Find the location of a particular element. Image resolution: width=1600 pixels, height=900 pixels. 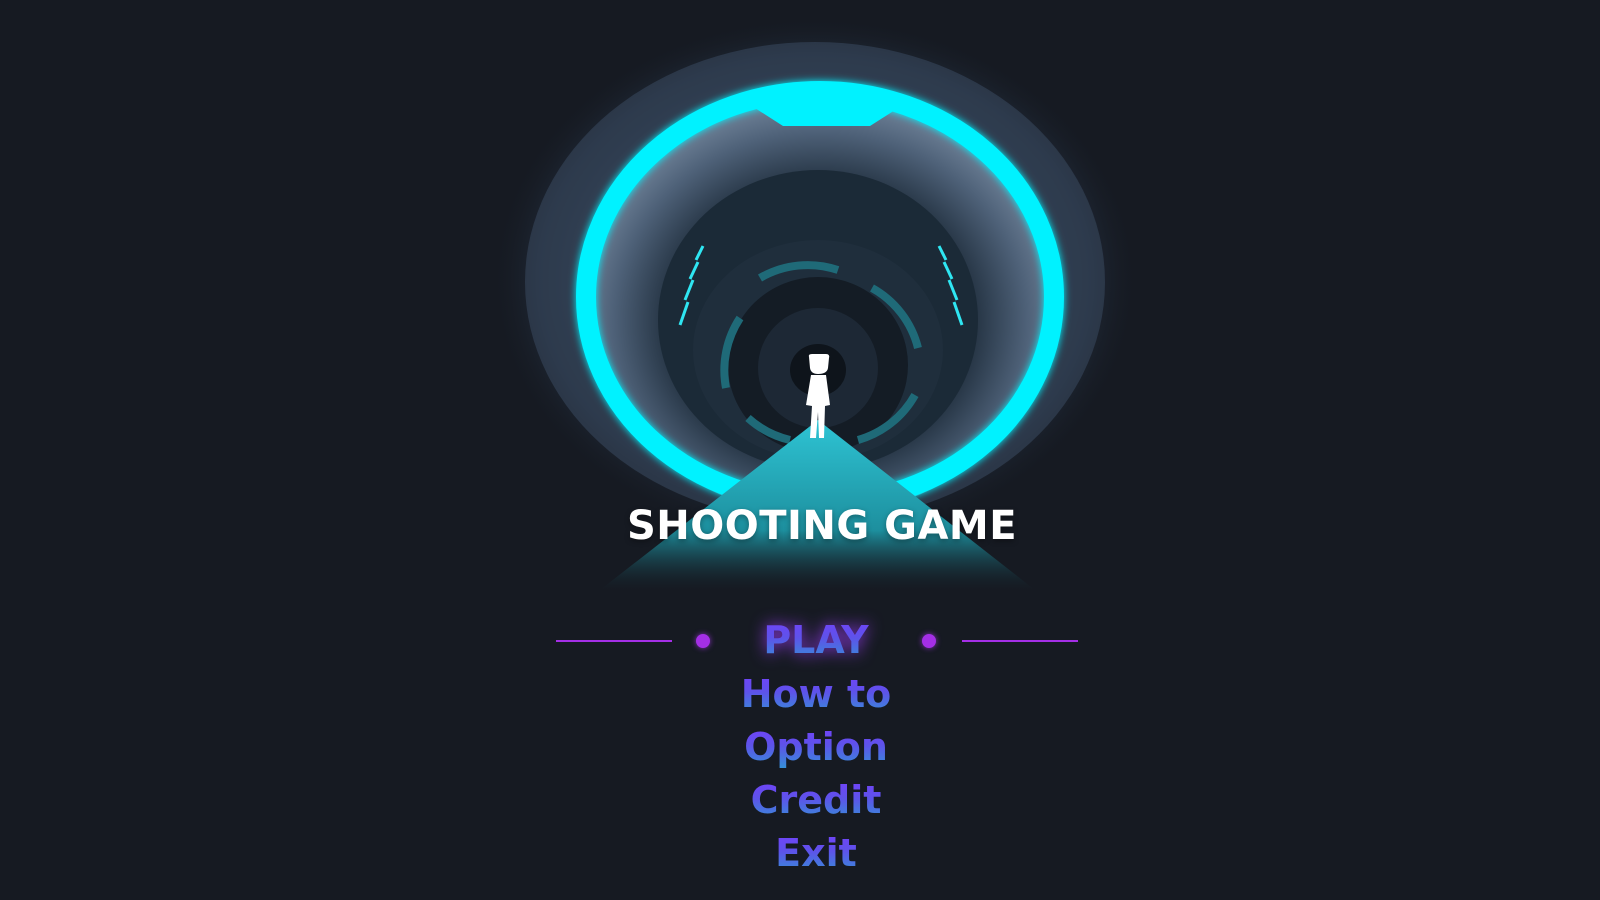

menu-item-option: Option is located at coordinates (800, 747).